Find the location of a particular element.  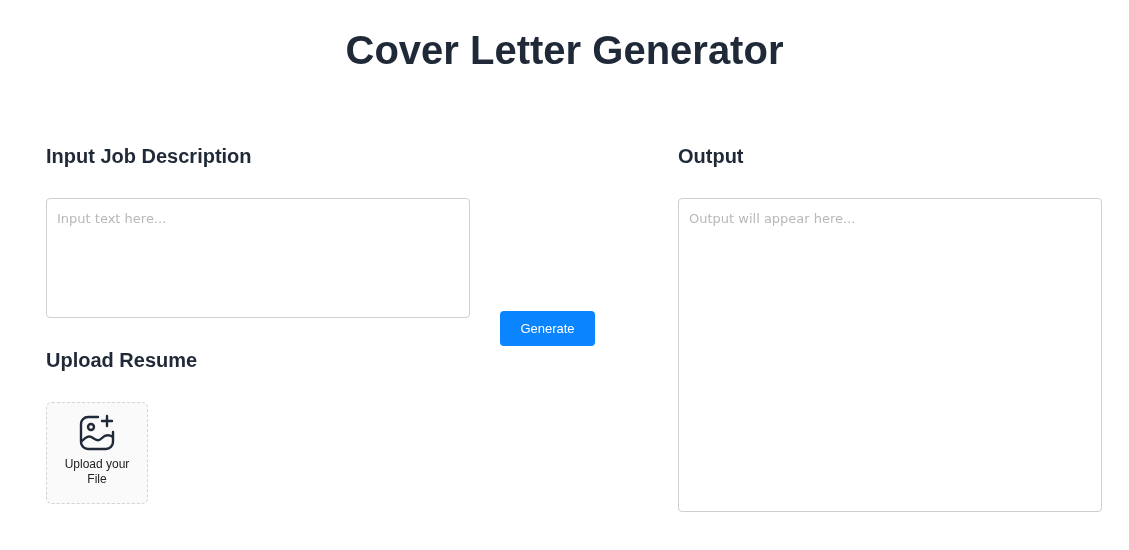

section-heading: Input Job Description is located at coordinates (149, 156).